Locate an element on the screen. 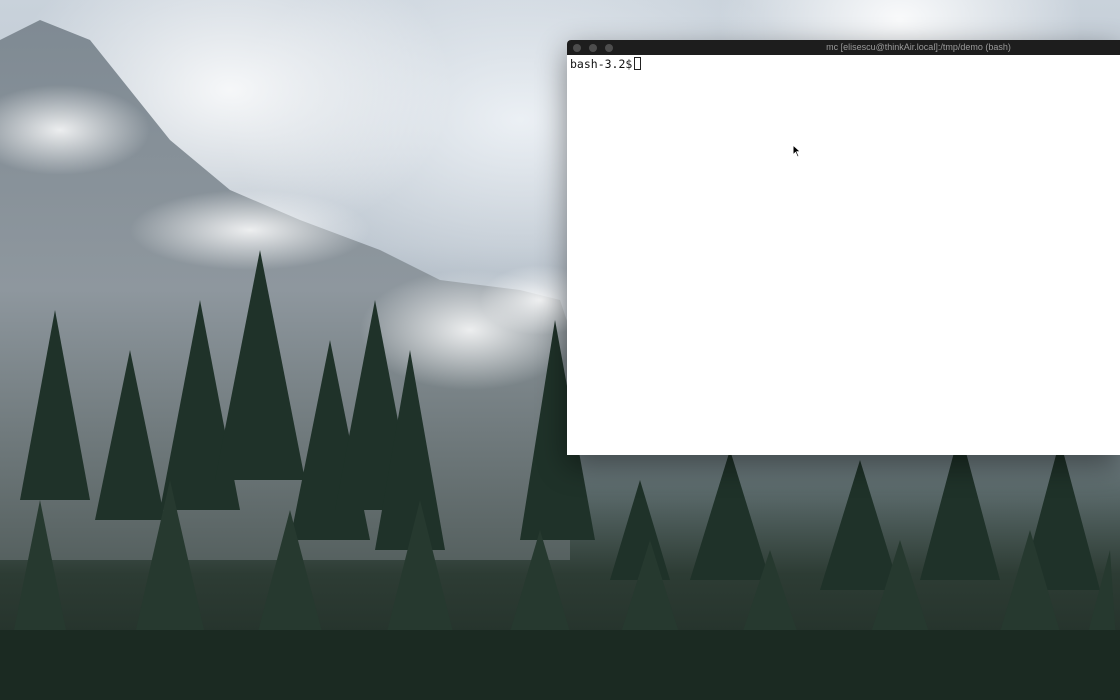  mouse-pointer-icon is located at coordinates (797, 151).